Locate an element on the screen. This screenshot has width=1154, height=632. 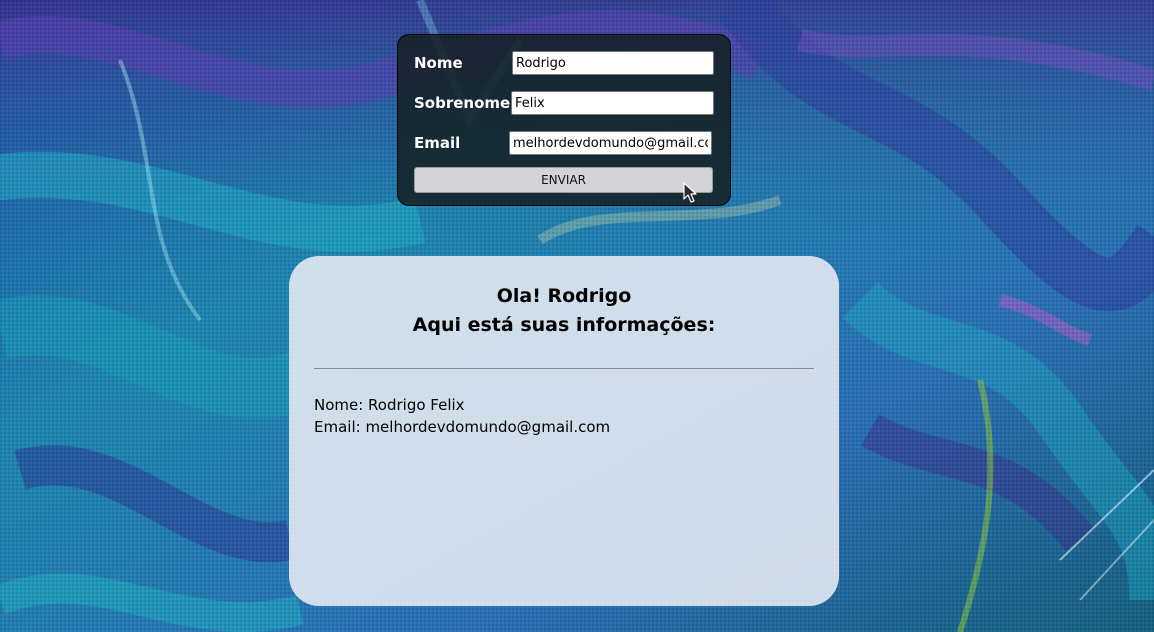
divider is located at coordinates (564, 368).